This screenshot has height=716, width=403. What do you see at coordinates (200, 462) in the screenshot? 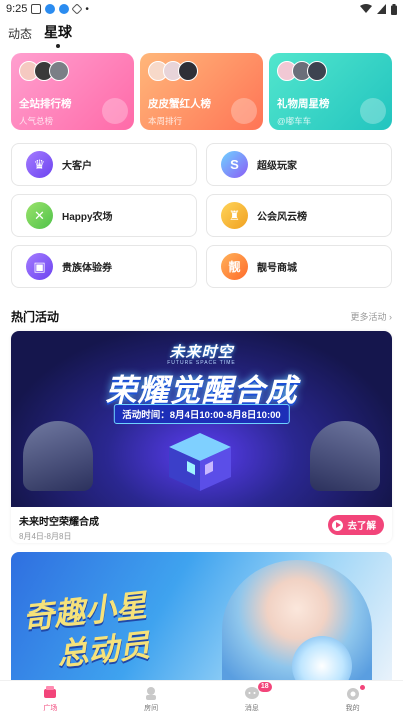
I see `cube-icon` at bounding box center [200, 462].